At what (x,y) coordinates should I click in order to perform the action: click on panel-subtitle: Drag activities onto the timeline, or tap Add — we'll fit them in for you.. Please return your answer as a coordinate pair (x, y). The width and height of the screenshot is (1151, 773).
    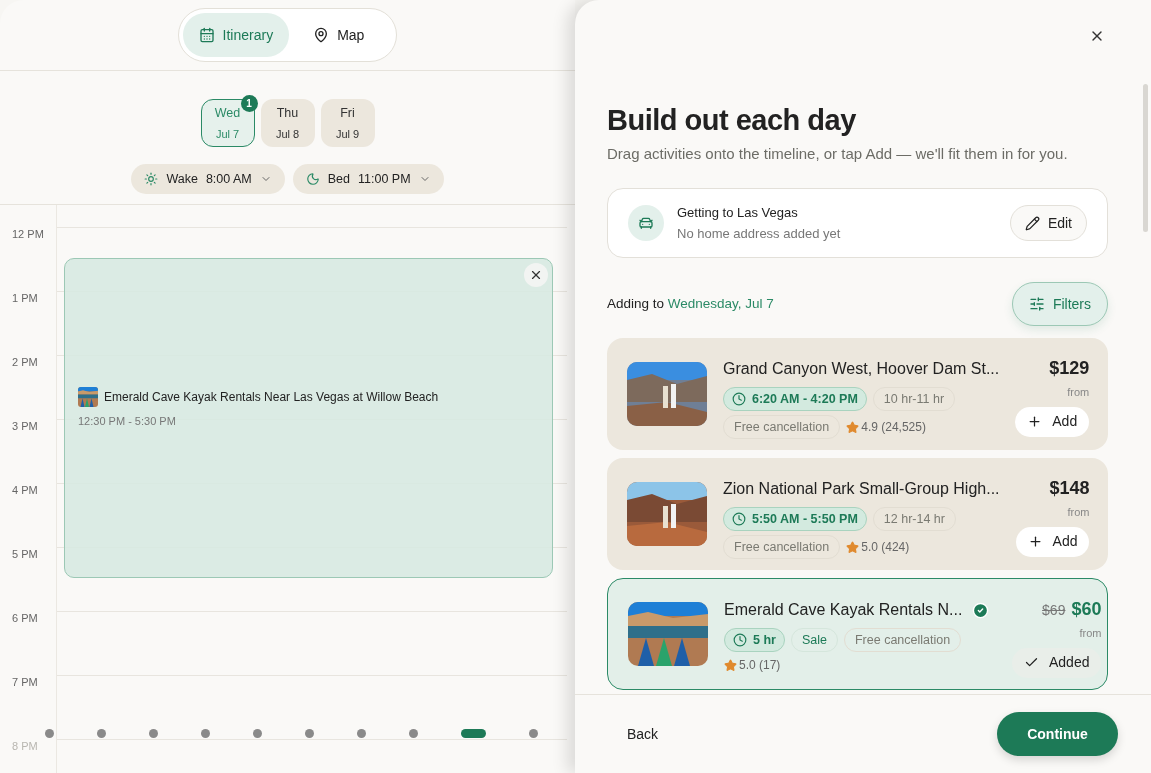
    Looking at the image, I should click on (838, 154).